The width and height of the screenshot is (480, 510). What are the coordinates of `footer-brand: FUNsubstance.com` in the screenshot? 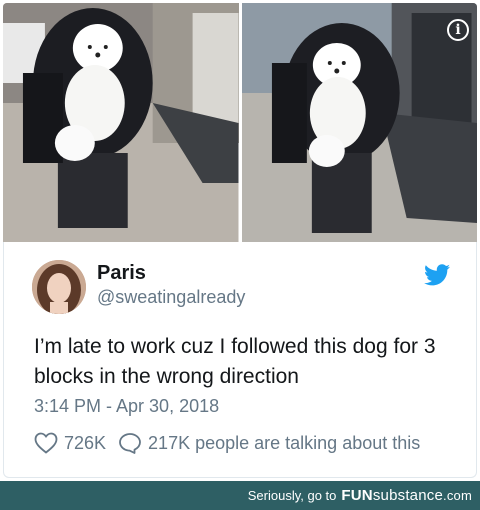 It's located at (406, 495).